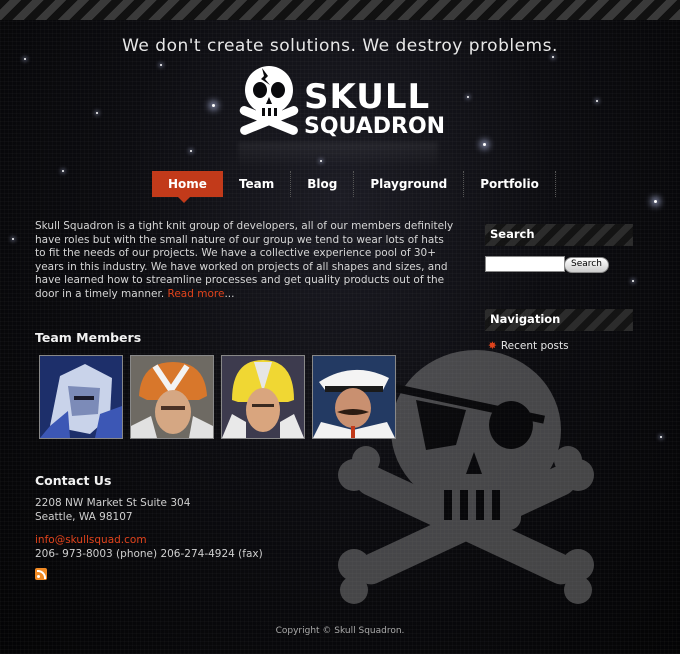  What do you see at coordinates (510, 184) in the screenshot?
I see `nav-portfolio: Portfolio` at bounding box center [510, 184].